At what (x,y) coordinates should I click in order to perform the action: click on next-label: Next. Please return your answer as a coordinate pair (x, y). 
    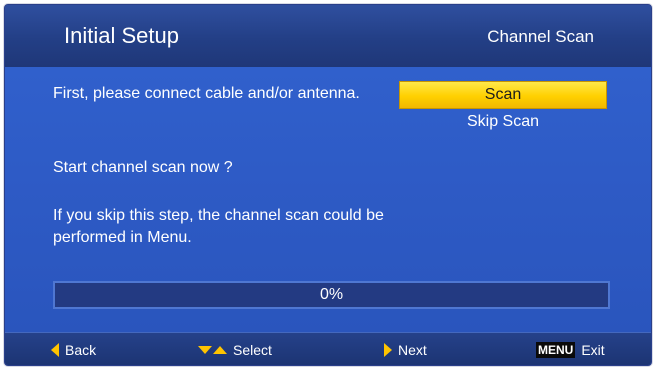
    Looking at the image, I should click on (412, 350).